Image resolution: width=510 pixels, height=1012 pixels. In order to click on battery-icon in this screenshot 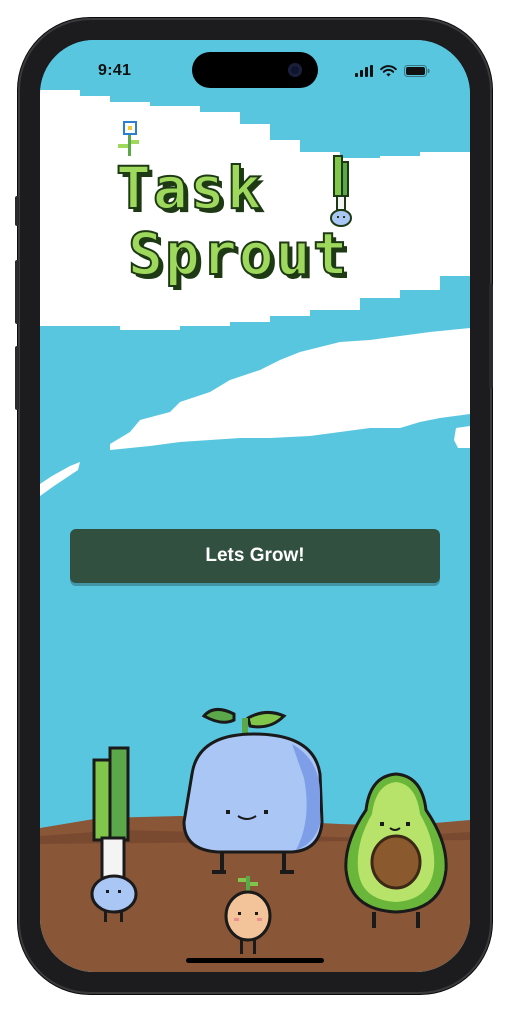, I will do `click(417, 71)`.